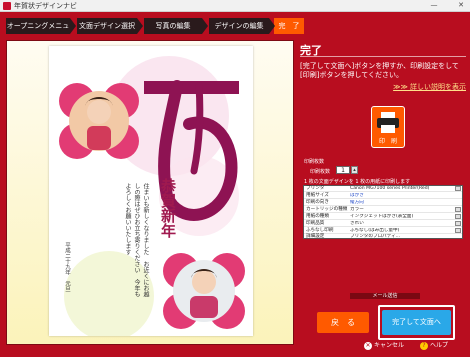  Describe the element at coordinates (439, 345) in the screenshot. I see `help-label: ヘルプ` at that location.